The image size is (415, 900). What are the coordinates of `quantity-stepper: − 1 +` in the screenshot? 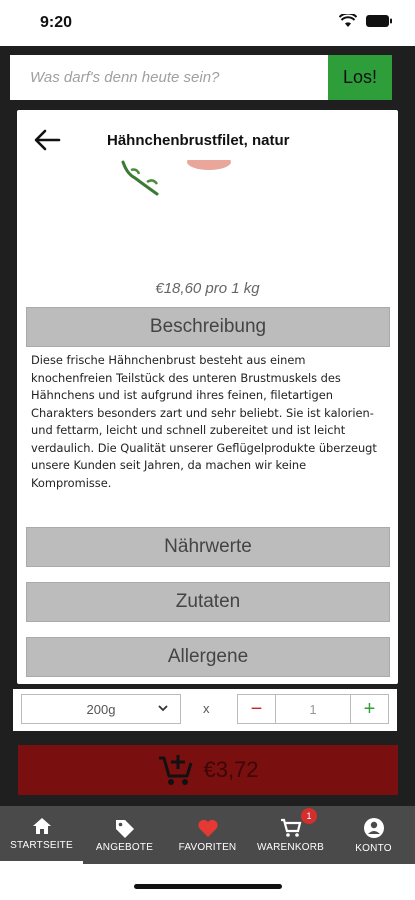 It's located at (313, 709).